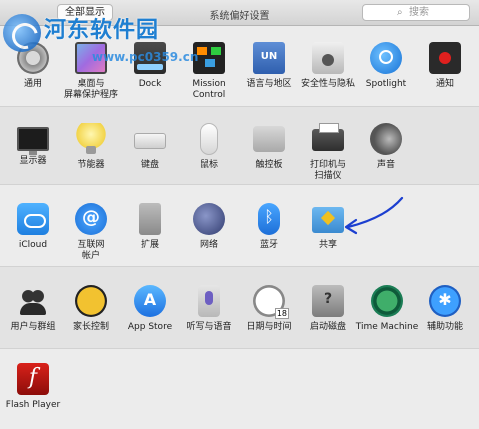  I want to click on pref-label: 声音, so click(385, 165).